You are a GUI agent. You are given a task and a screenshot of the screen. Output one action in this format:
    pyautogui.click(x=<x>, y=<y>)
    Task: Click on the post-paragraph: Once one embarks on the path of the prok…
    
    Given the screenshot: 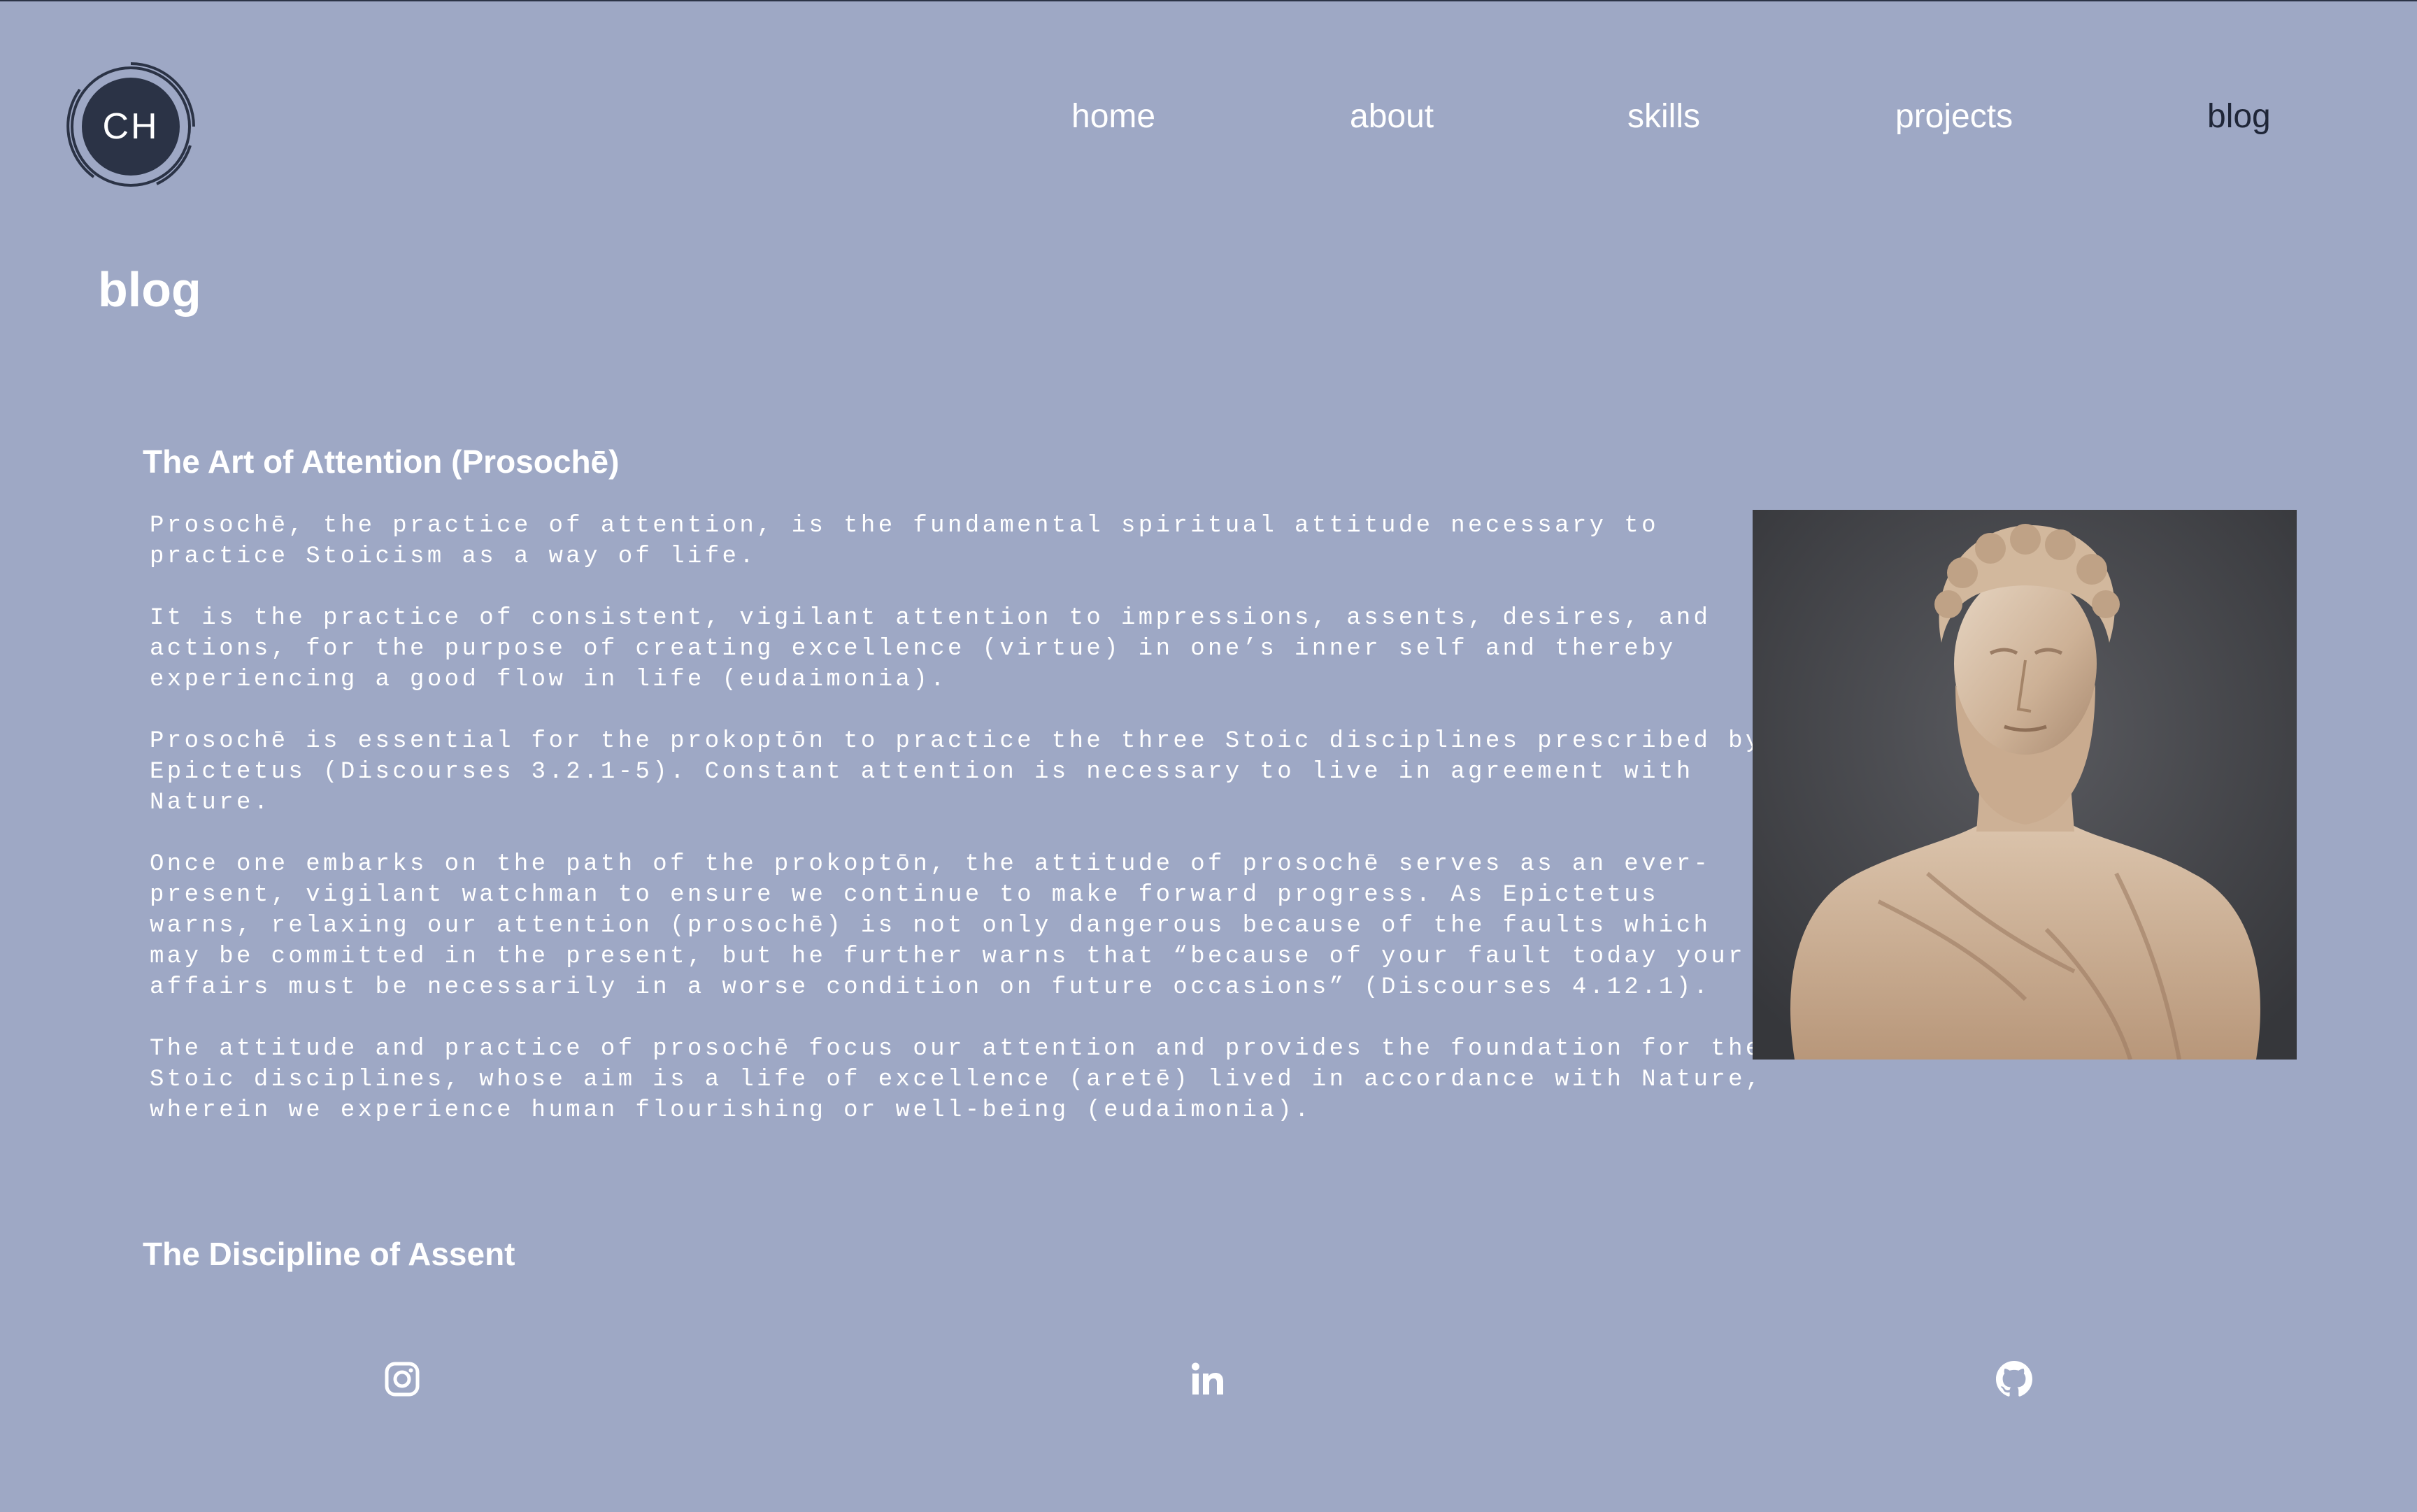 What is the action you would take?
    pyautogui.click(x=948, y=926)
    